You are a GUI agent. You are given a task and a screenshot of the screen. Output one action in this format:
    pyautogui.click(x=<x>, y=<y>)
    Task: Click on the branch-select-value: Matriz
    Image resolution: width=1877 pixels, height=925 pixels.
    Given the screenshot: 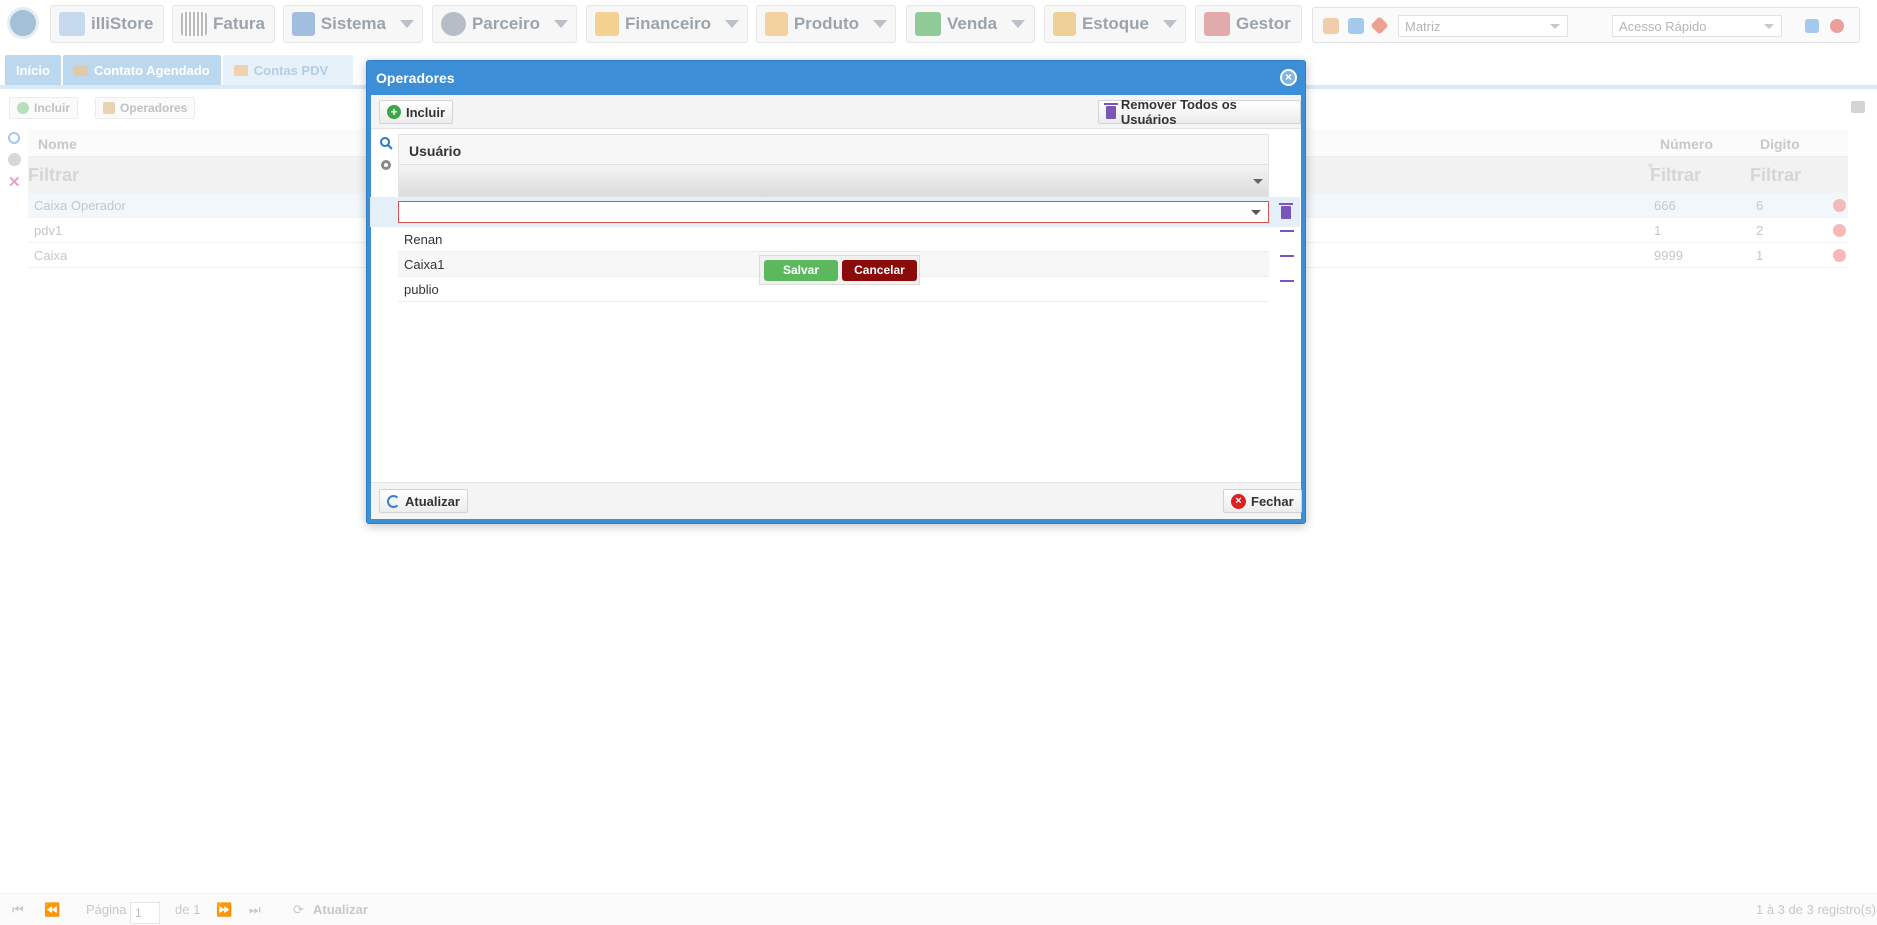 What is the action you would take?
    pyautogui.click(x=1423, y=26)
    